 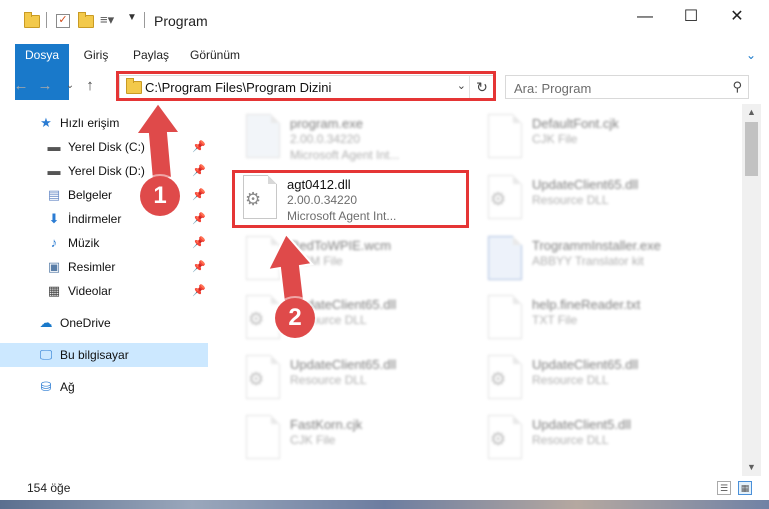 What do you see at coordinates (104, 243) in the screenshot?
I see `sidebar-item-music: ♪ Müzik 📌` at bounding box center [104, 243].